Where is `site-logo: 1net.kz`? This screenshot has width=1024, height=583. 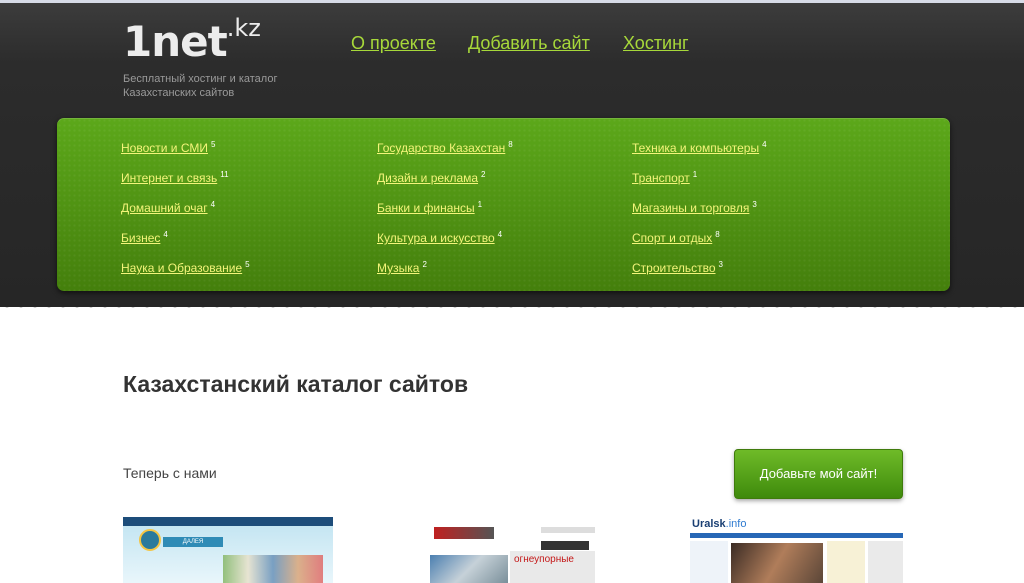
site-logo: 1net.kz is located at coordinates (192, 40).